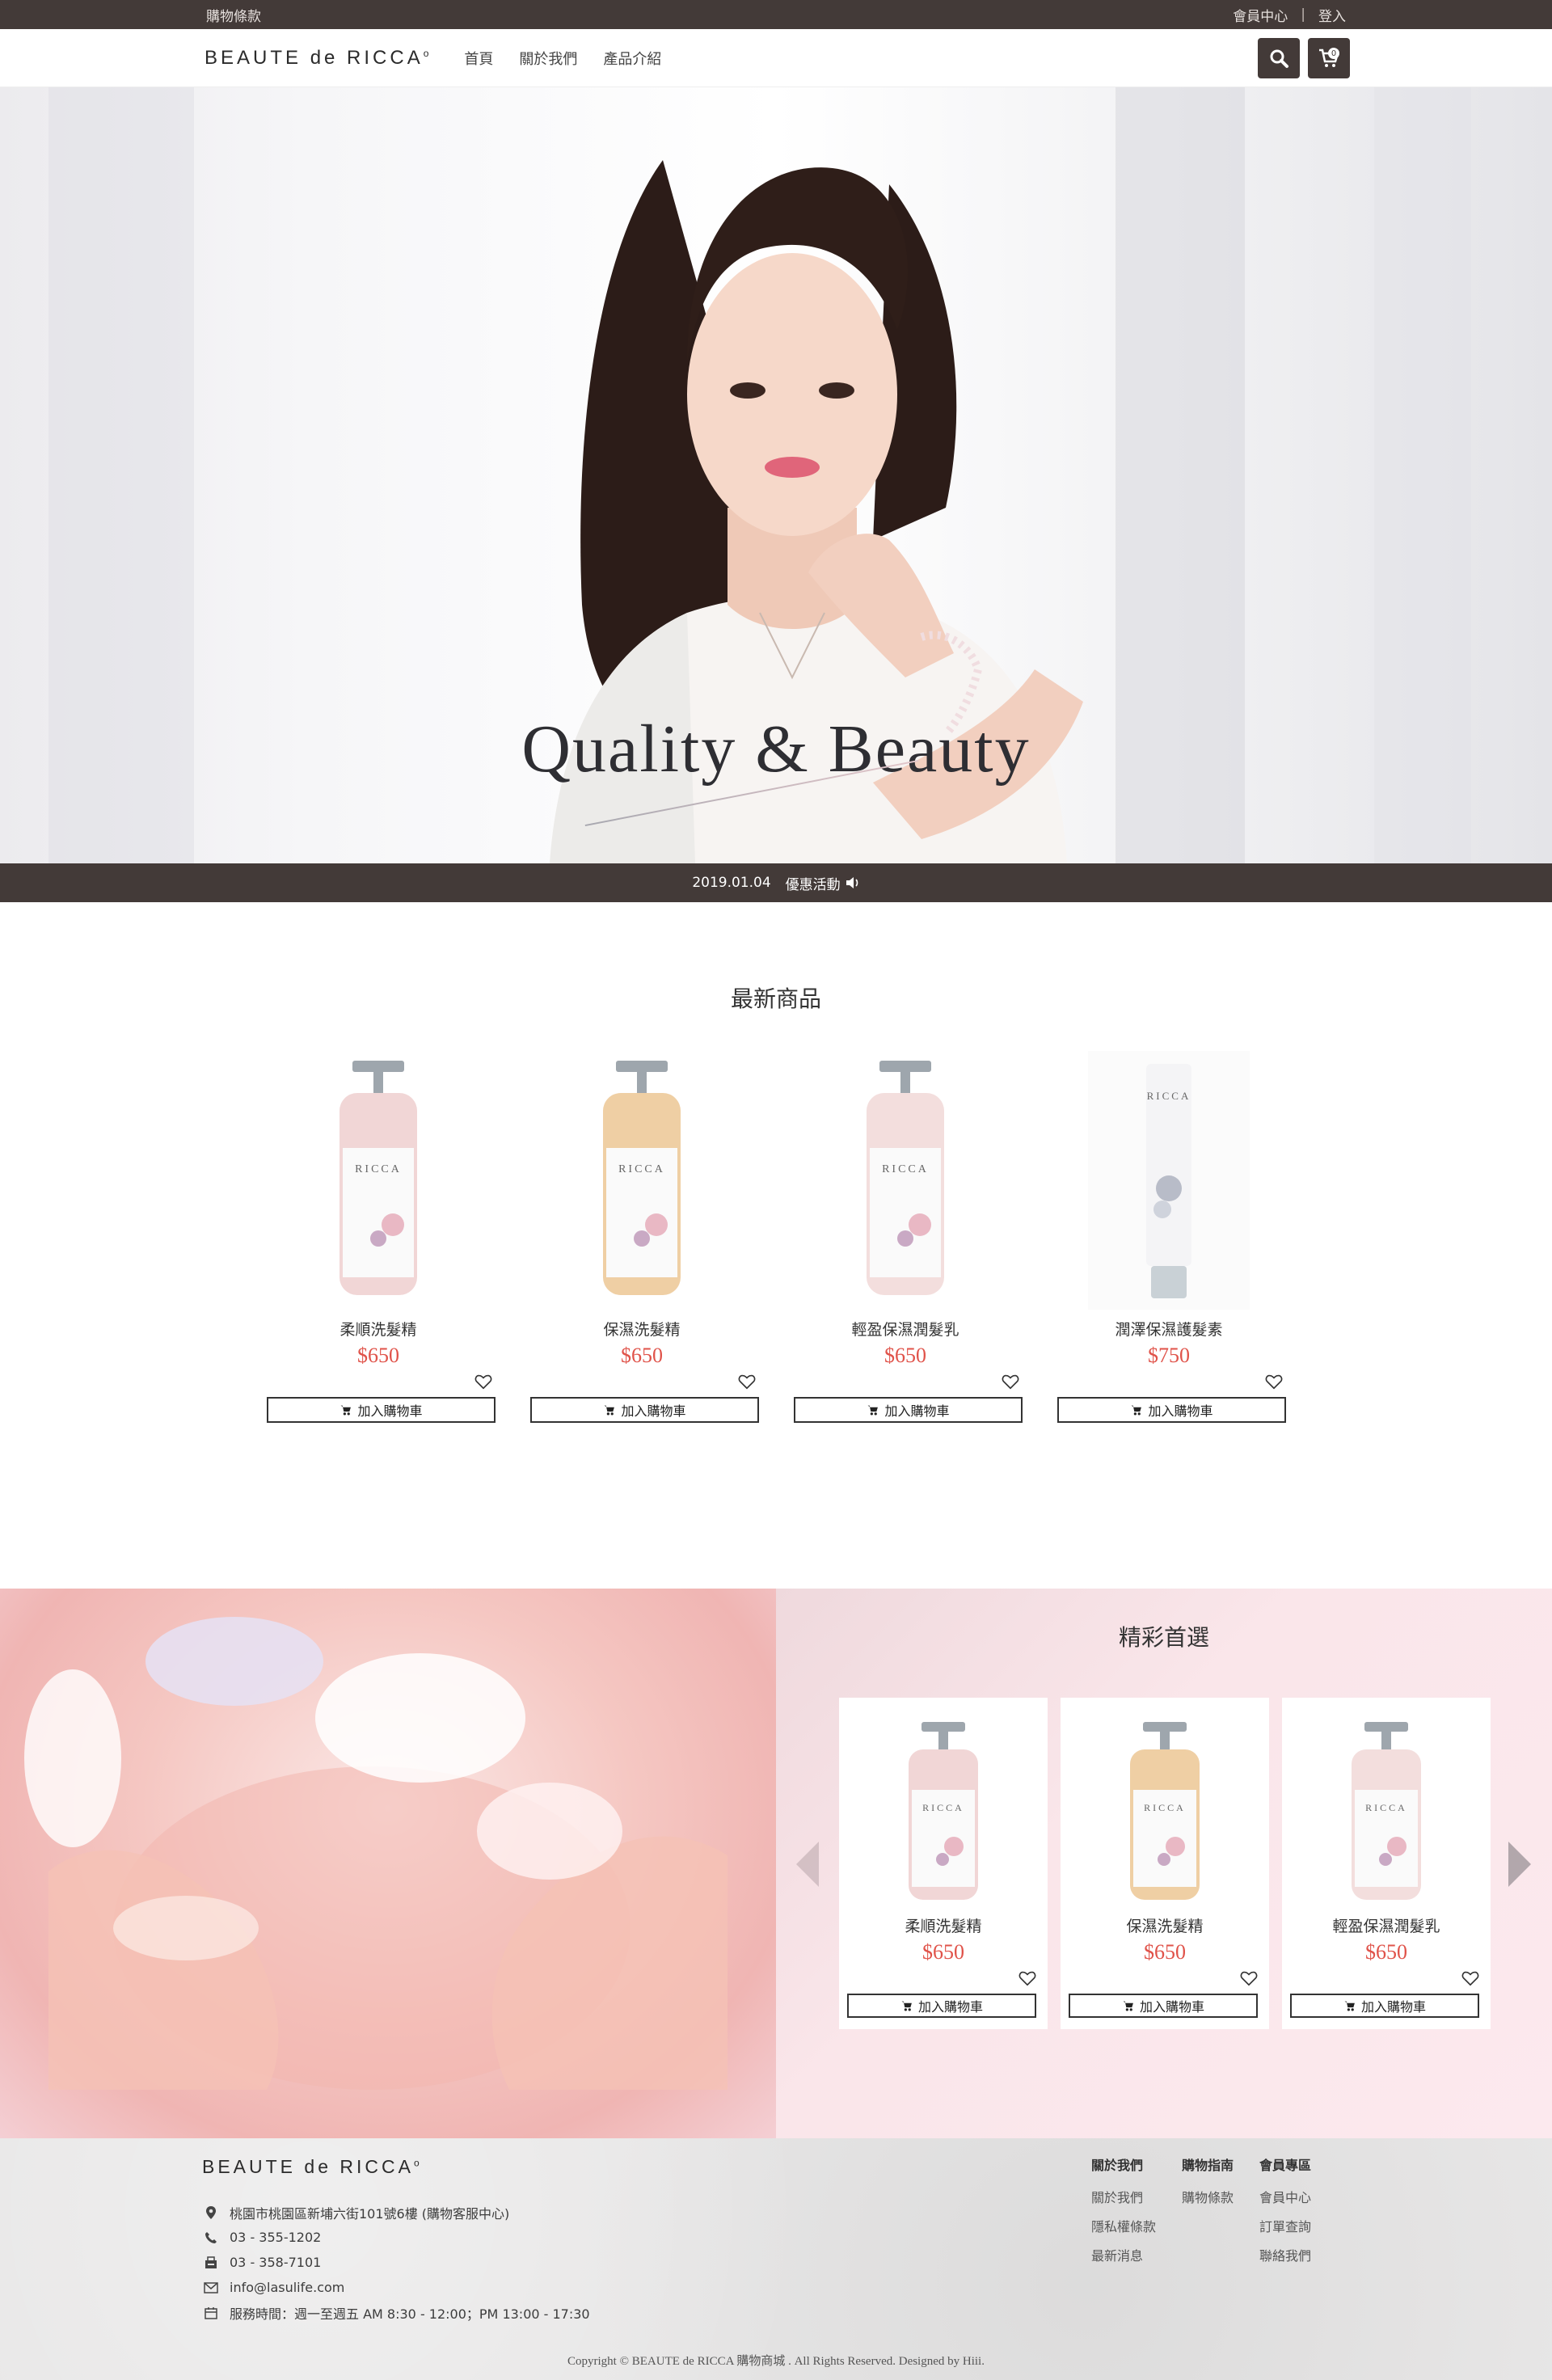  Describe the element at coordinates (211, 2263) in the screenshot. I see `fax-icon` at that location.